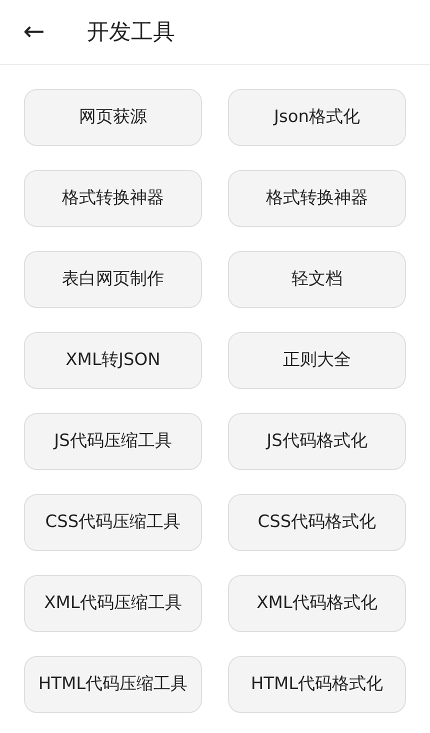 The image size is (430, 733). What do you see at coordinates (113, 117) in the screenshot?
I see `tool-button: 网页获源` at bounding box center [113, 117].